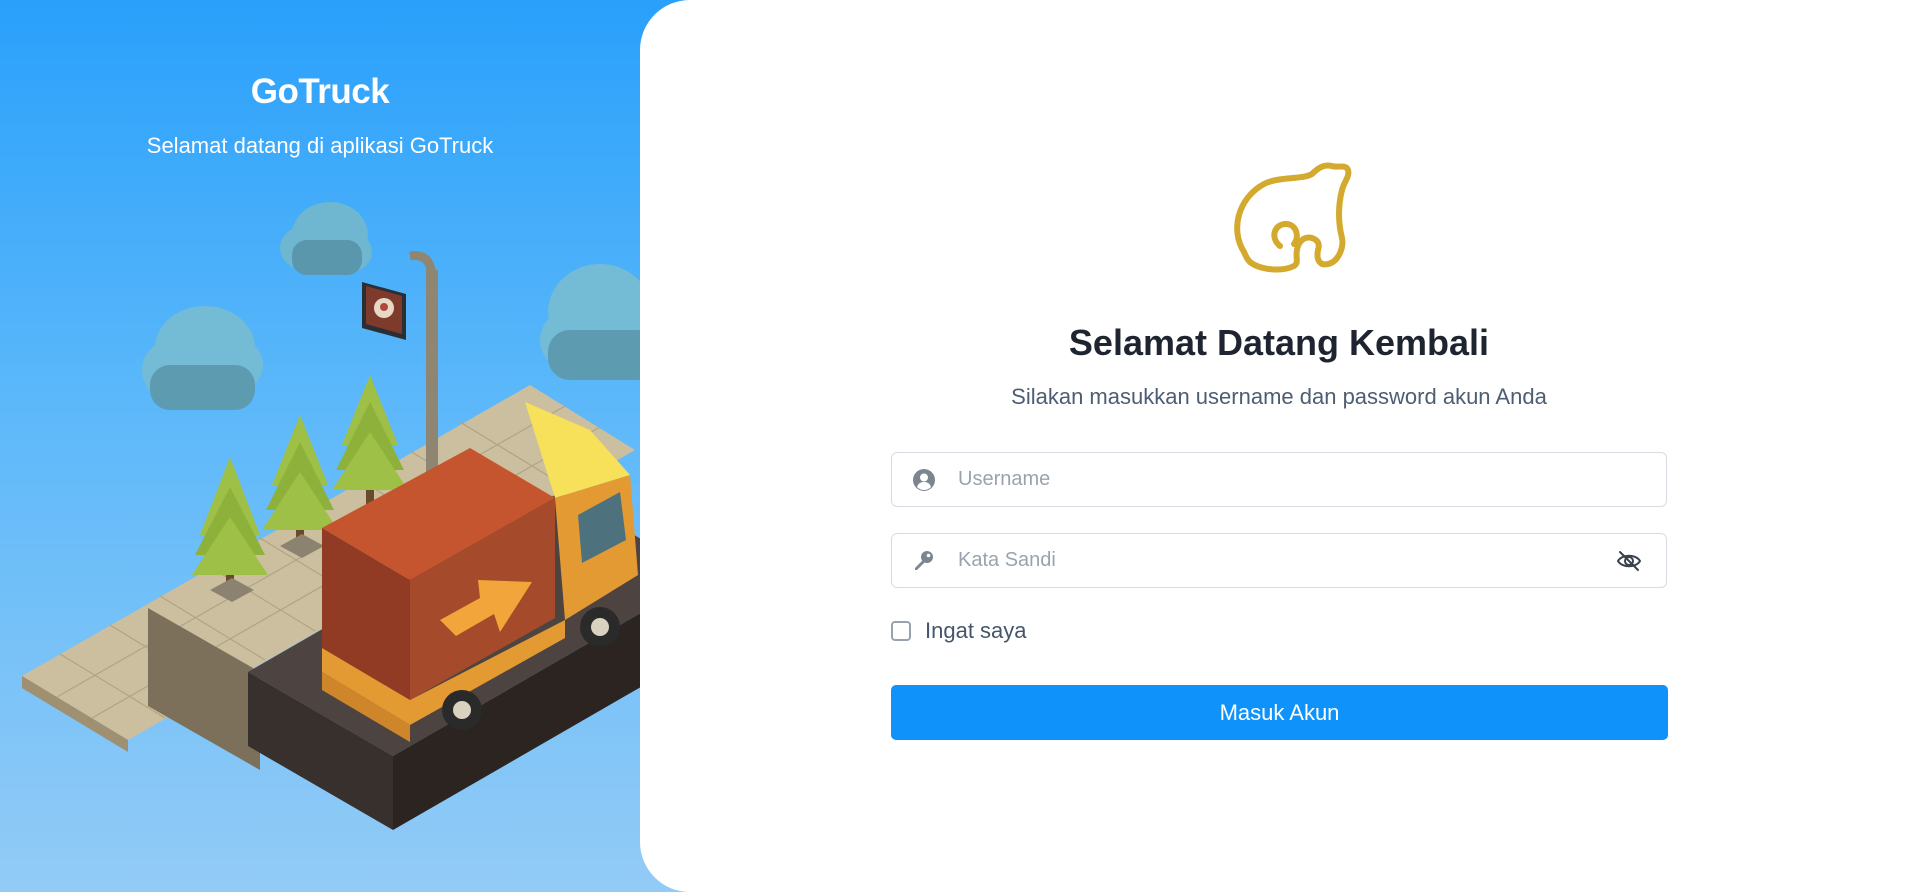 The image size is (1920, 892). Describe the element at coordinates (976, 631) in the screenshot. I see `remember-me-label: Ingat saya` at that location.